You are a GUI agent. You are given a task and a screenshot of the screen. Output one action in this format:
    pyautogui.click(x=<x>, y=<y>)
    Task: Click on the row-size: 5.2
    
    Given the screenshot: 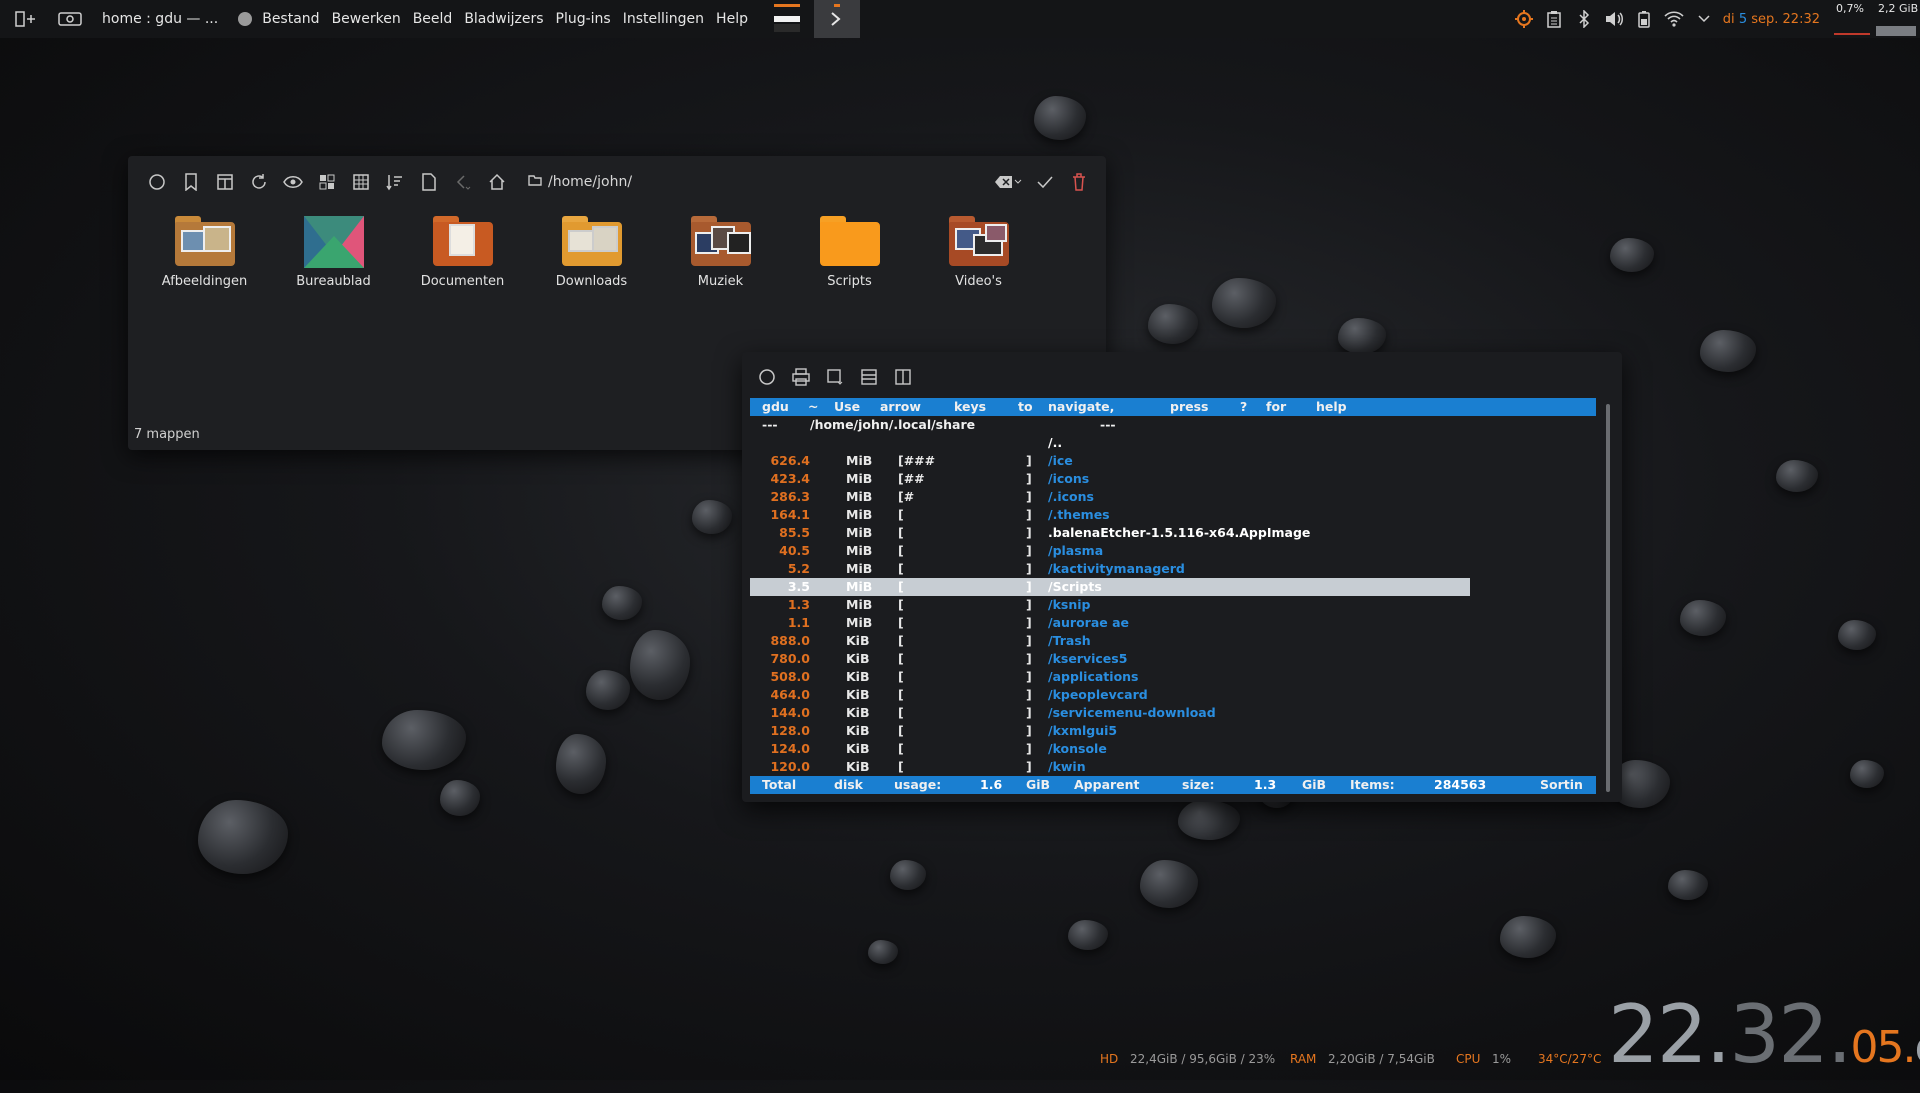 What is the action you would take?
    pyautogui.click(x=798, y=568)
    